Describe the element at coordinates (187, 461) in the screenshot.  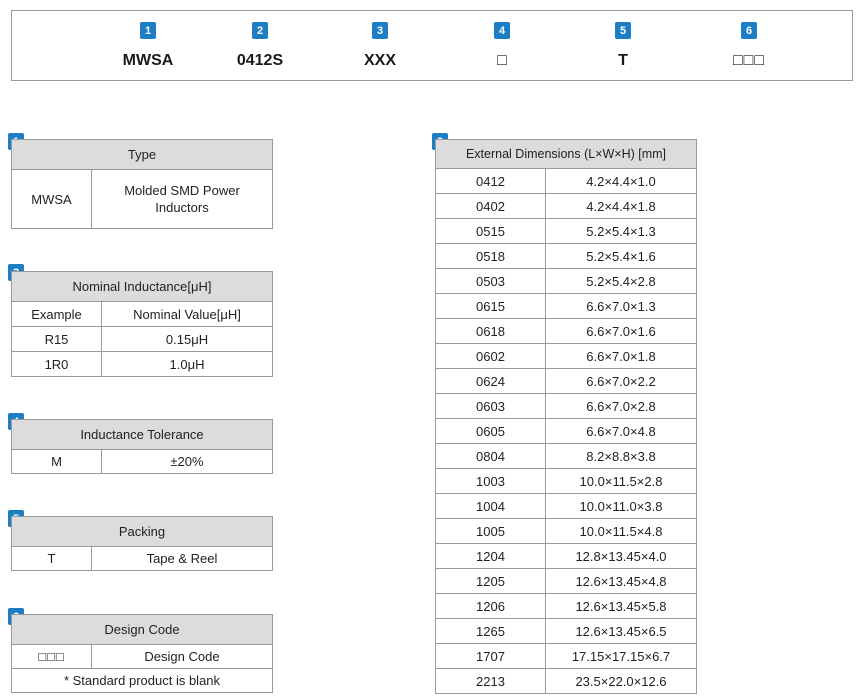
I see `table-cell: ±20%` at that location.